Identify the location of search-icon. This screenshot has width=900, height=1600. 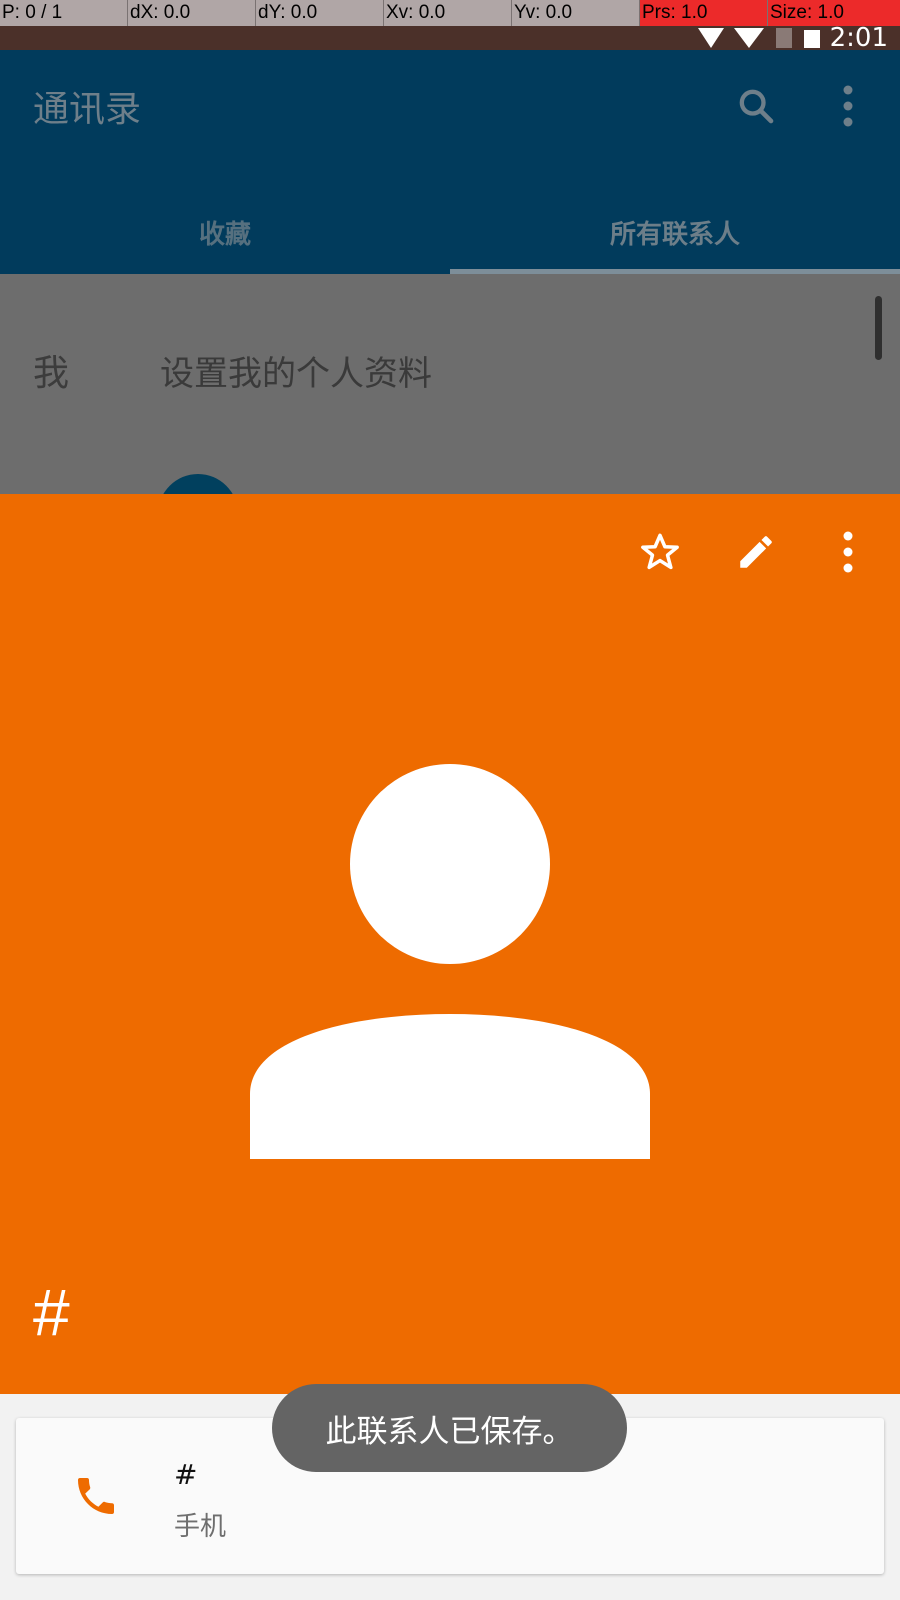
(756, 106).